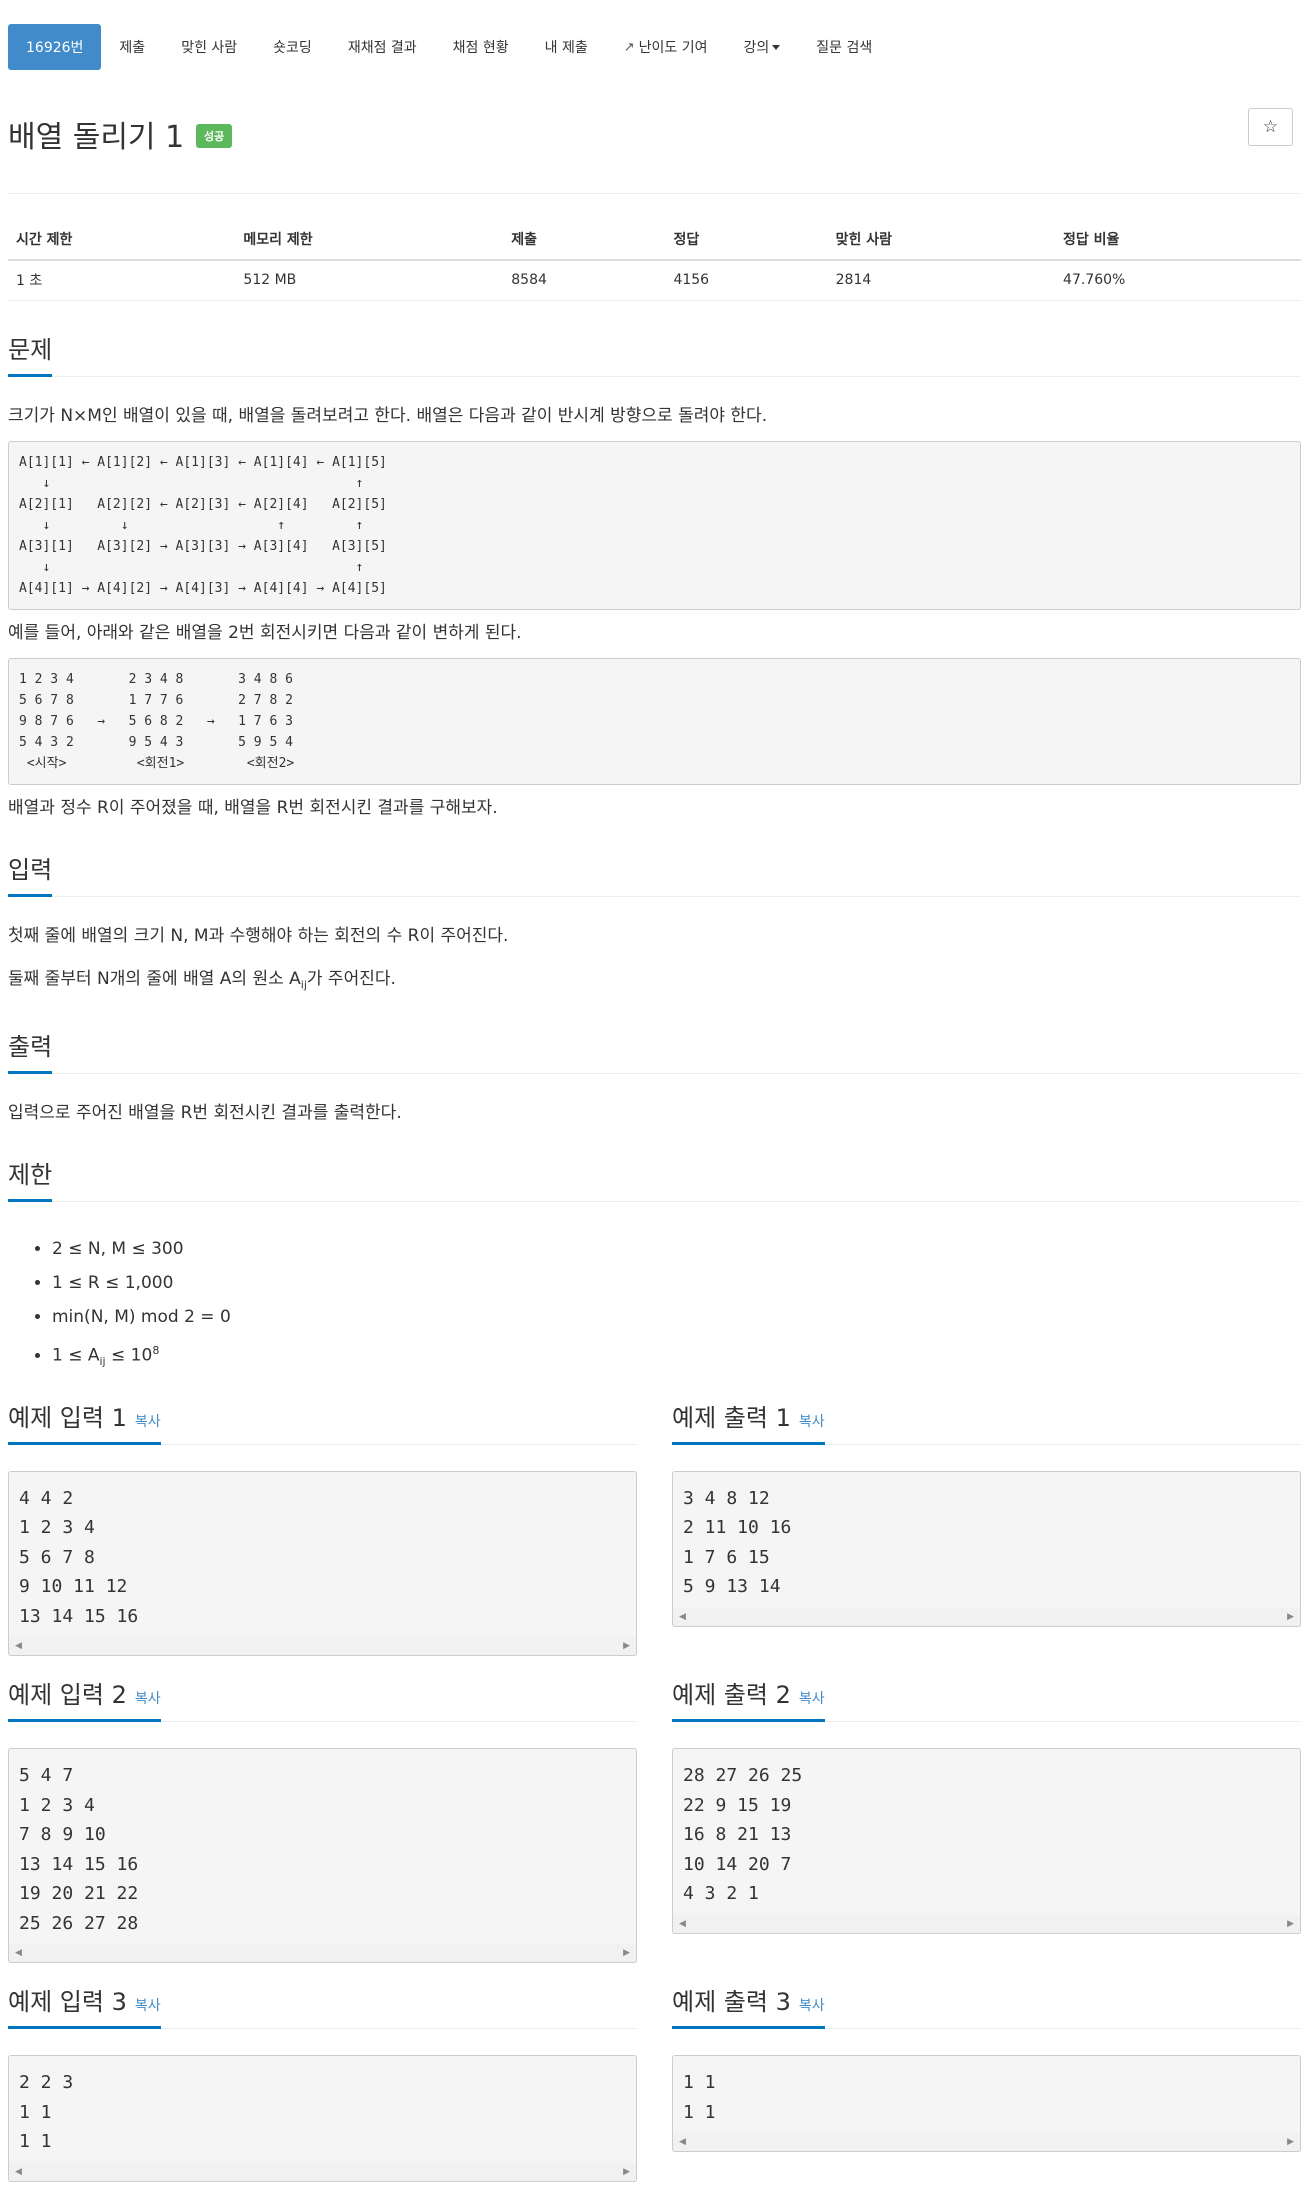 Image resolution: width=1309 pixels, height=2211 pixels. I want to click on input-heading: 입력, so click(30, 873).